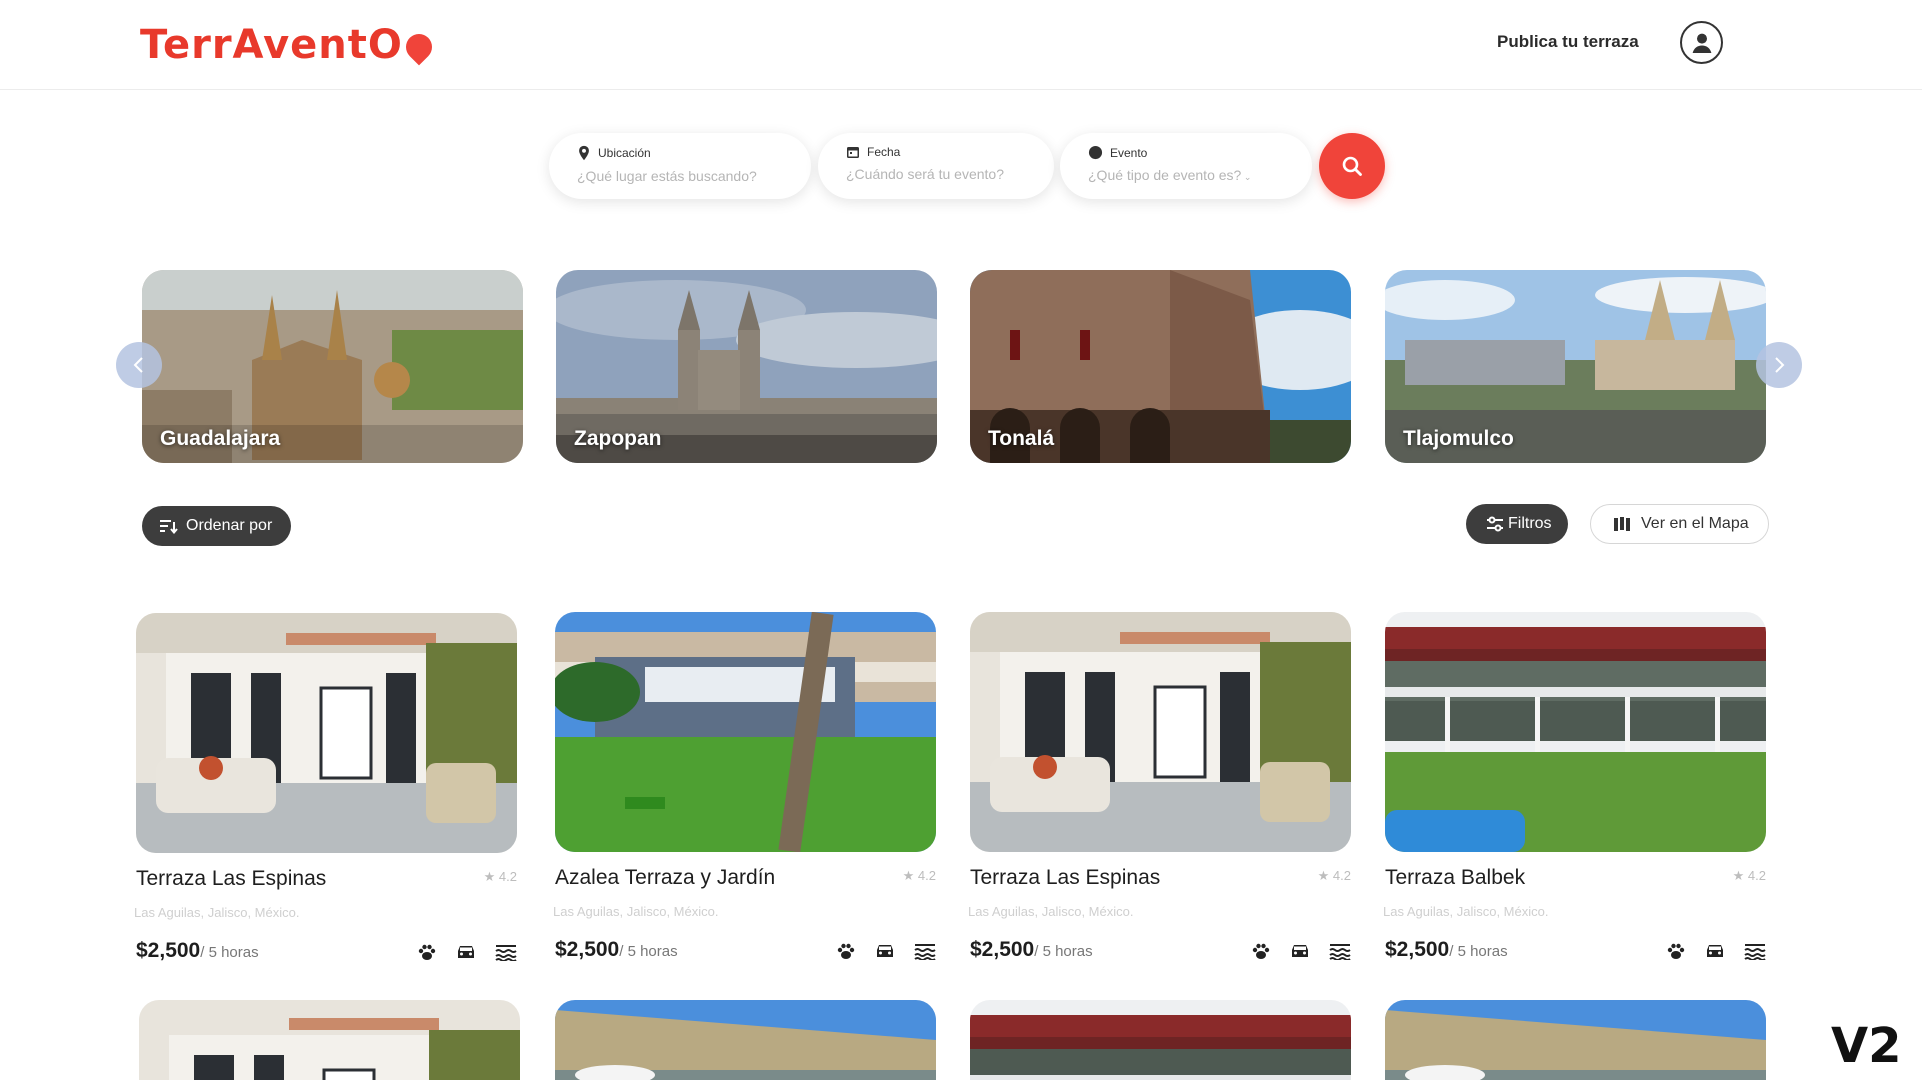 The width and height of the screenshot is (1922, 1080). Describe the element at coordinates (1575, 366) in the screenshot. I see `city-card-tlajomulco: Tlajomulco` at that location.